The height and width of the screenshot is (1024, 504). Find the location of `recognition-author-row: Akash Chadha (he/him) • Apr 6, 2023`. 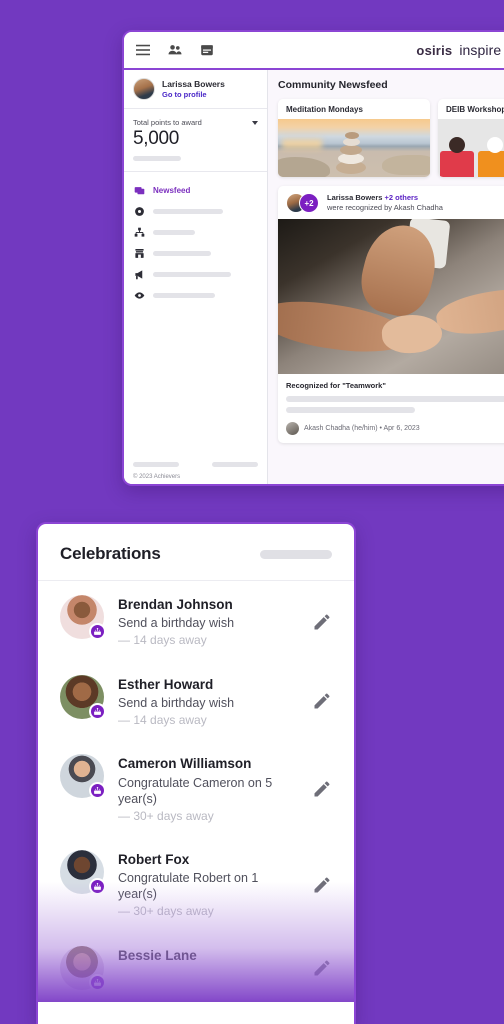

recognition-author-row: Akash Chadha (he/him) • Apr 6, 2023 is located at coordinates (395, 428).